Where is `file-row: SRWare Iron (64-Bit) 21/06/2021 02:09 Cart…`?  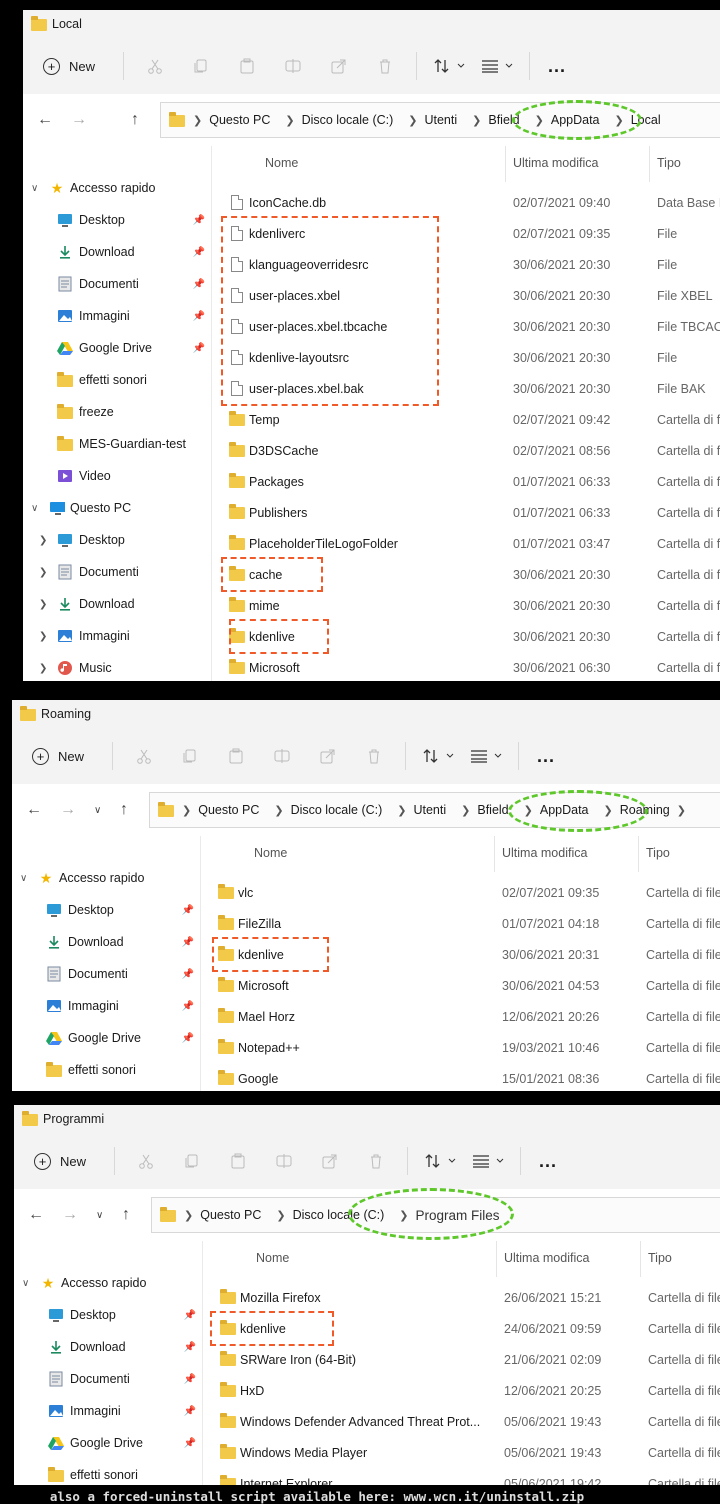
file-row: SRWare Iron (64-Bit) 21/06/2021 02:09 Cart… is located at coordinates (461, 1360).